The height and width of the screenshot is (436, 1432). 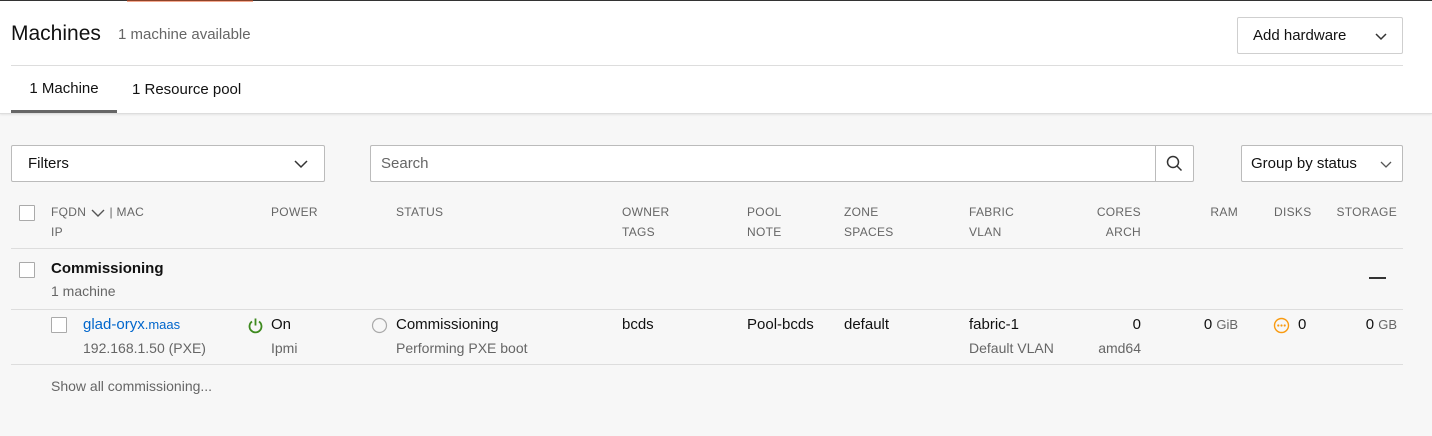 I want to click on storage-unit: GB, so click(x=1387, y=324).